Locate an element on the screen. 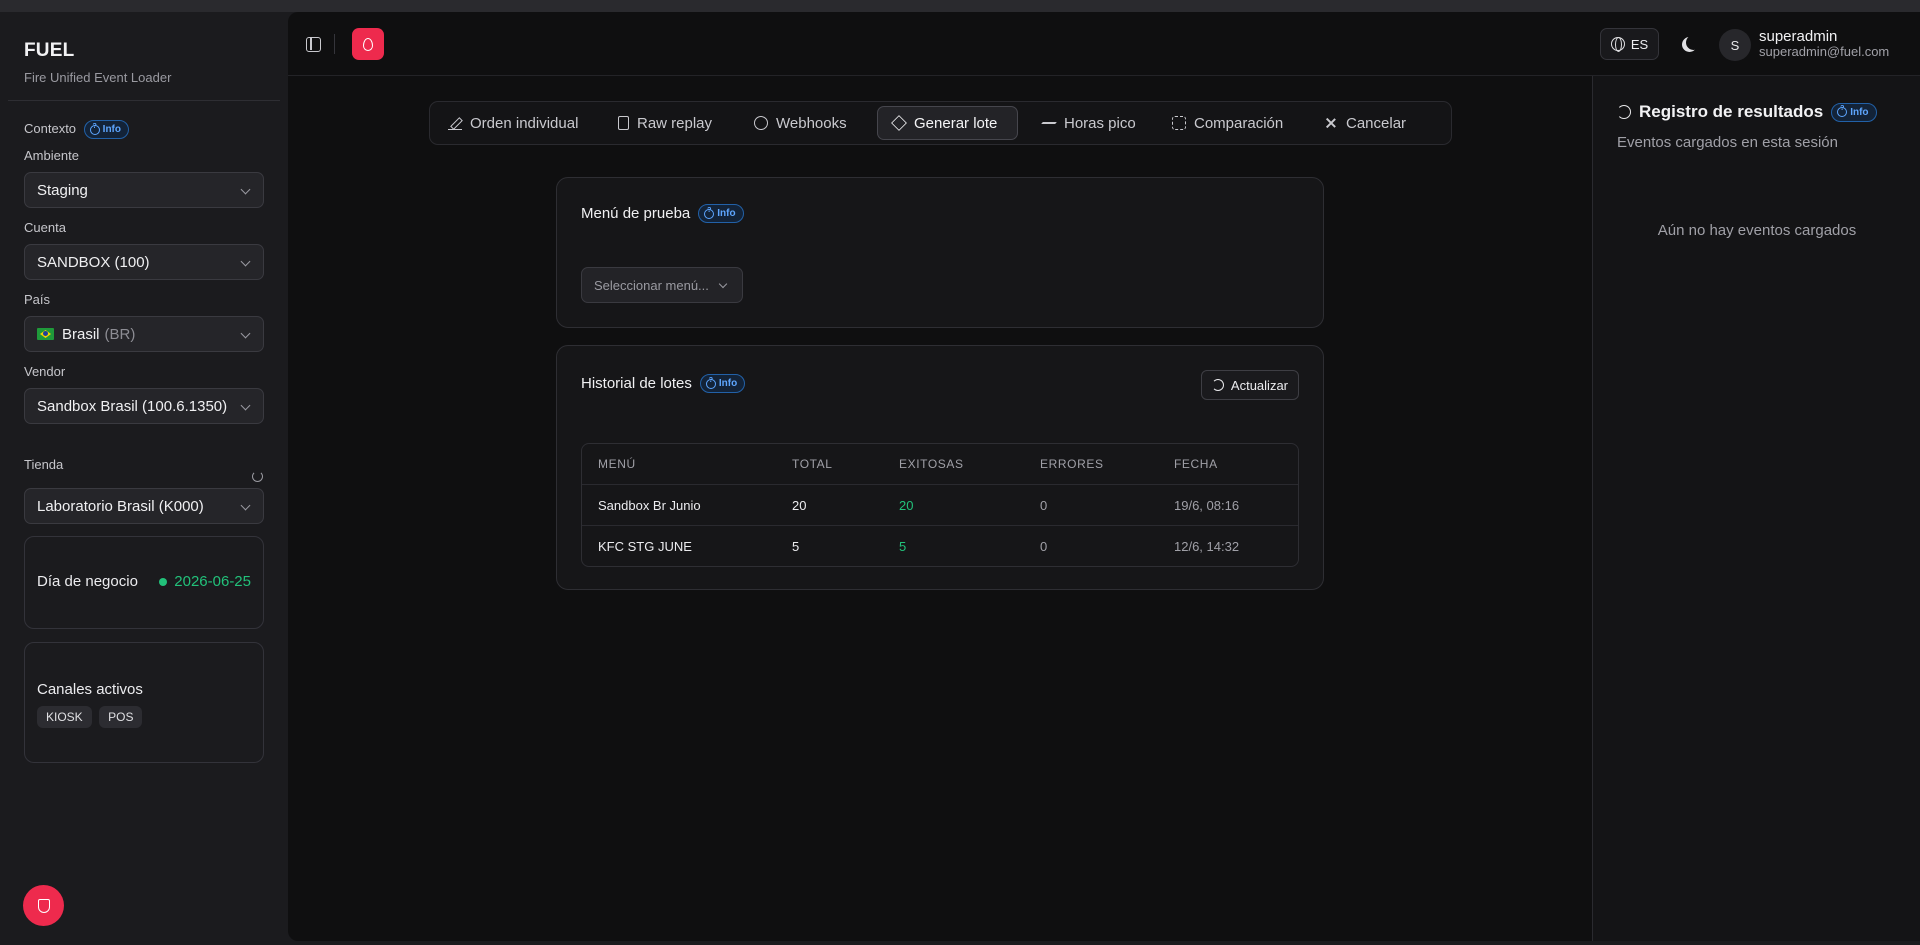  column-header: EXITOSAS is located at coordinates (931, 464).